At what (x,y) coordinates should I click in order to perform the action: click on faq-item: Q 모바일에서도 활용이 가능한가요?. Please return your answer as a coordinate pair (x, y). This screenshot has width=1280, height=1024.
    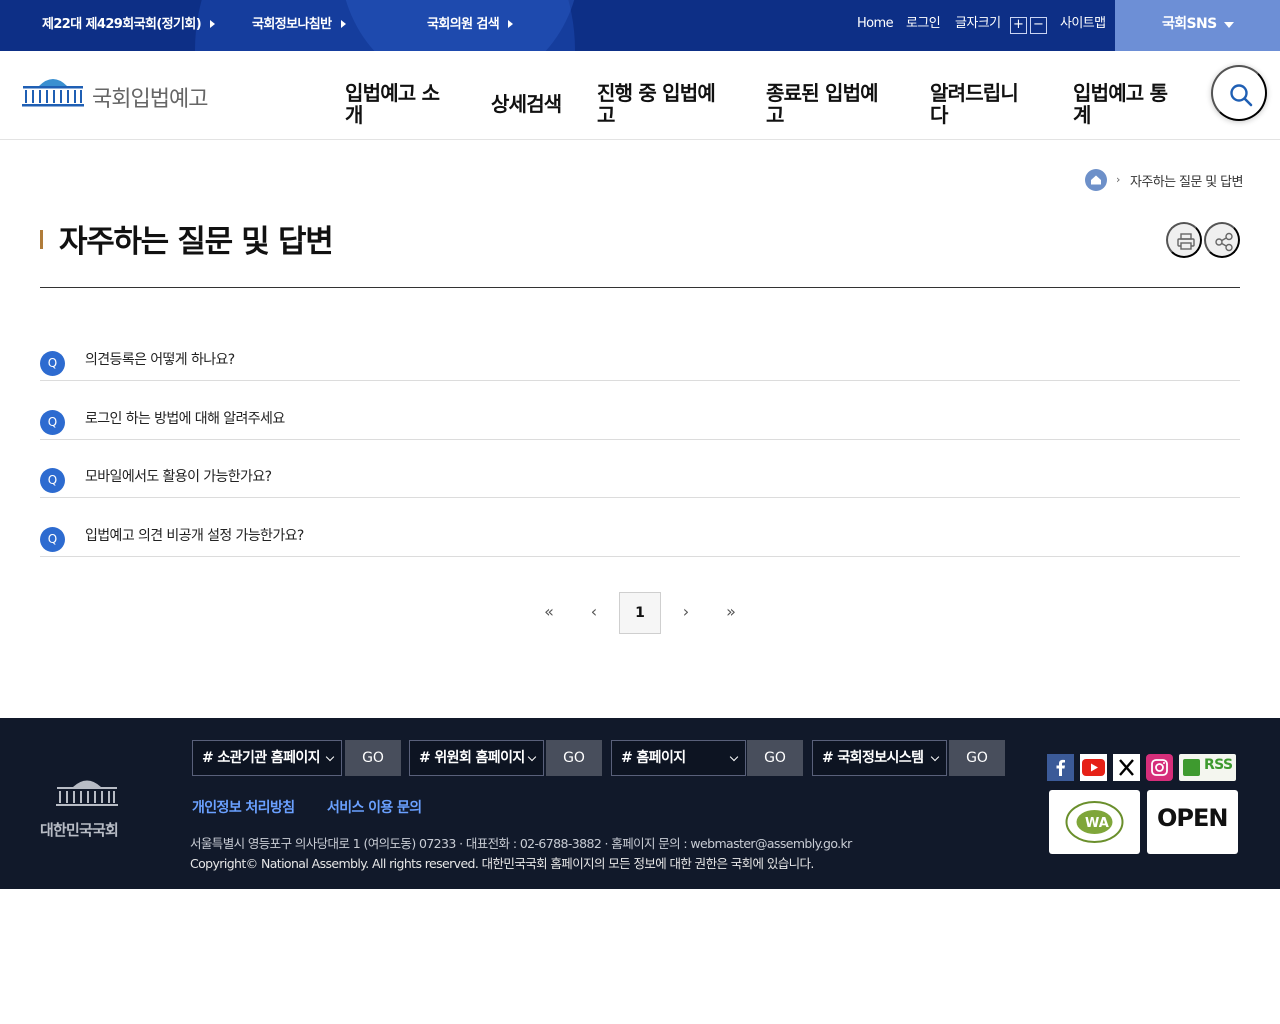
    Looking at the image, I should click on (640, 468).